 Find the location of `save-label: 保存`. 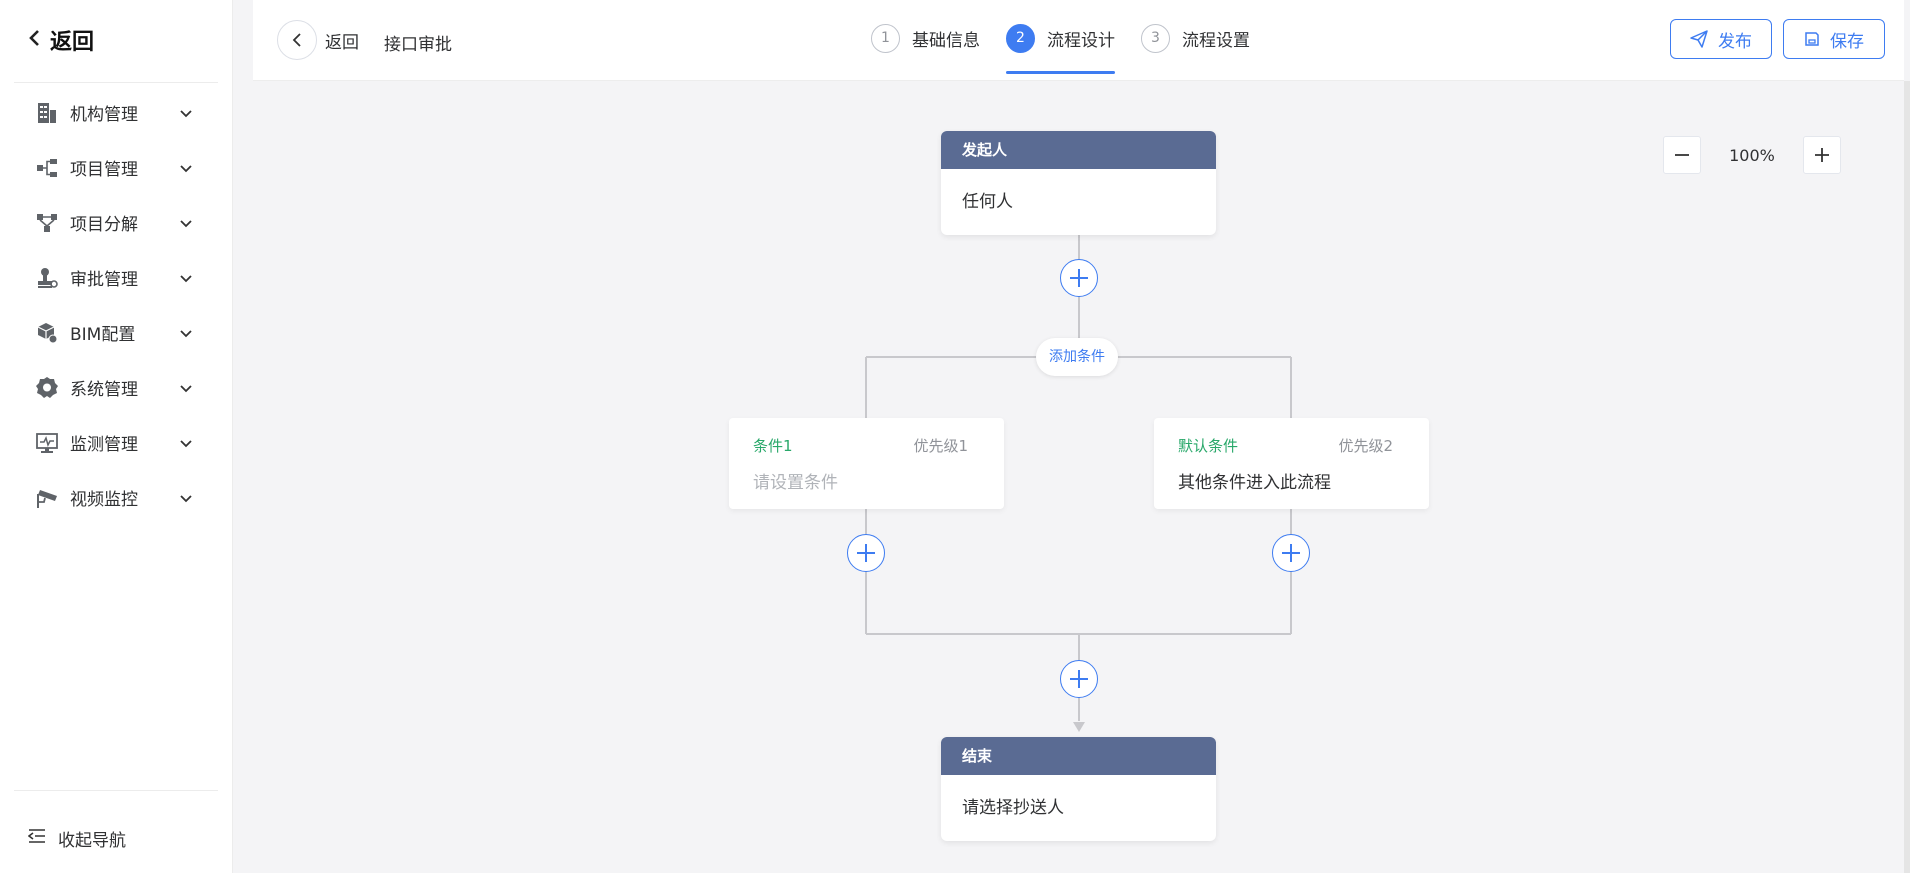

save-label: 保存 is located at coordinates (1847, 41).